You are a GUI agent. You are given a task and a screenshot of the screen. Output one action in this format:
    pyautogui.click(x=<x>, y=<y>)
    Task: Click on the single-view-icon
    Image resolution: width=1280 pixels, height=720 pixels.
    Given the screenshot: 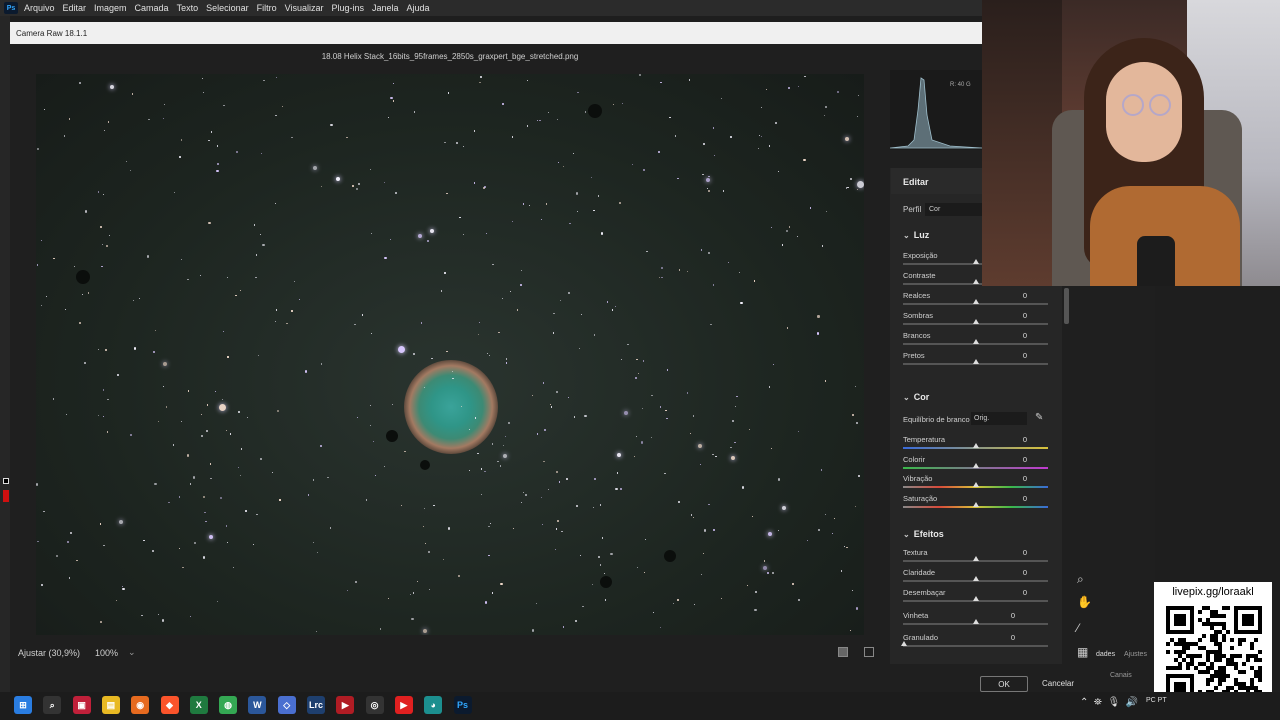 What is the action you would take?
    pyautogui.click(x=843, y=652)
    